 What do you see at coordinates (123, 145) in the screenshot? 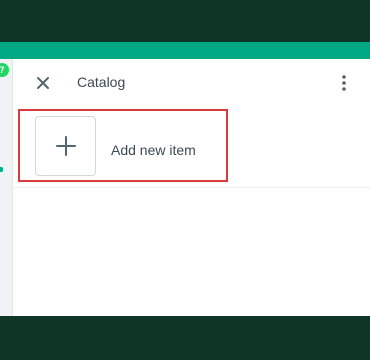
I see `highlight-outline` at bounding box center [123, 145].